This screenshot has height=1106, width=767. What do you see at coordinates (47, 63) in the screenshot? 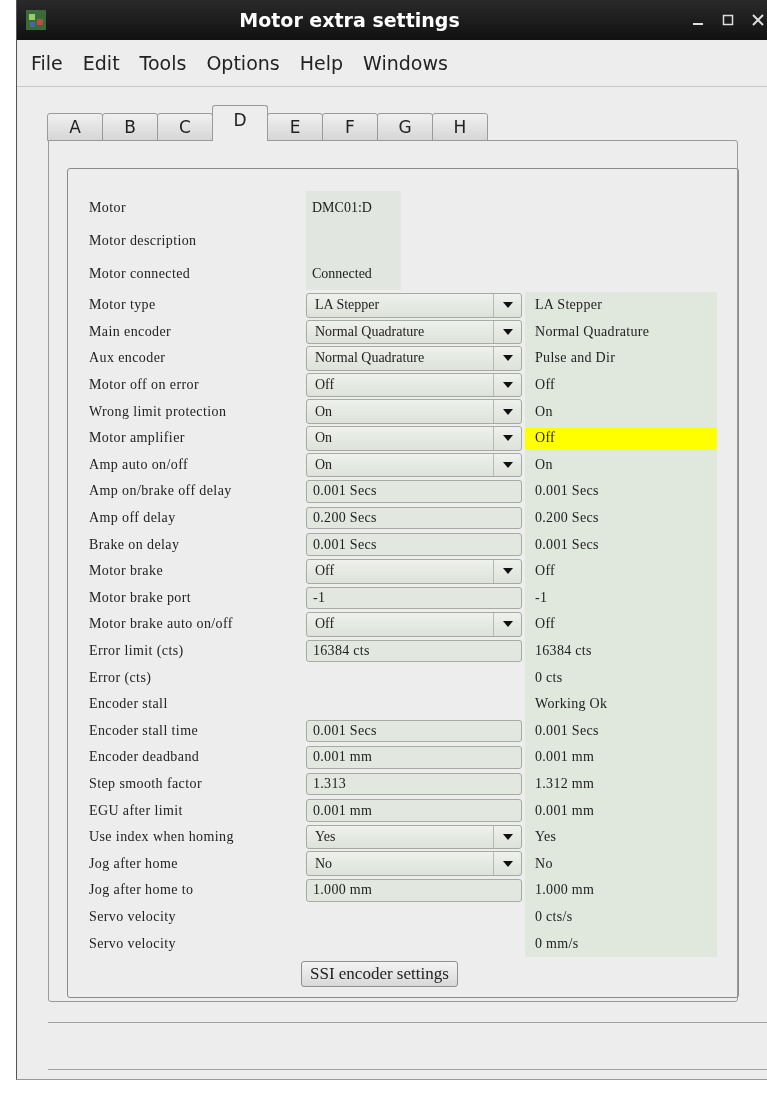
I see `menu-item: File` at bounding box center [47, 63].